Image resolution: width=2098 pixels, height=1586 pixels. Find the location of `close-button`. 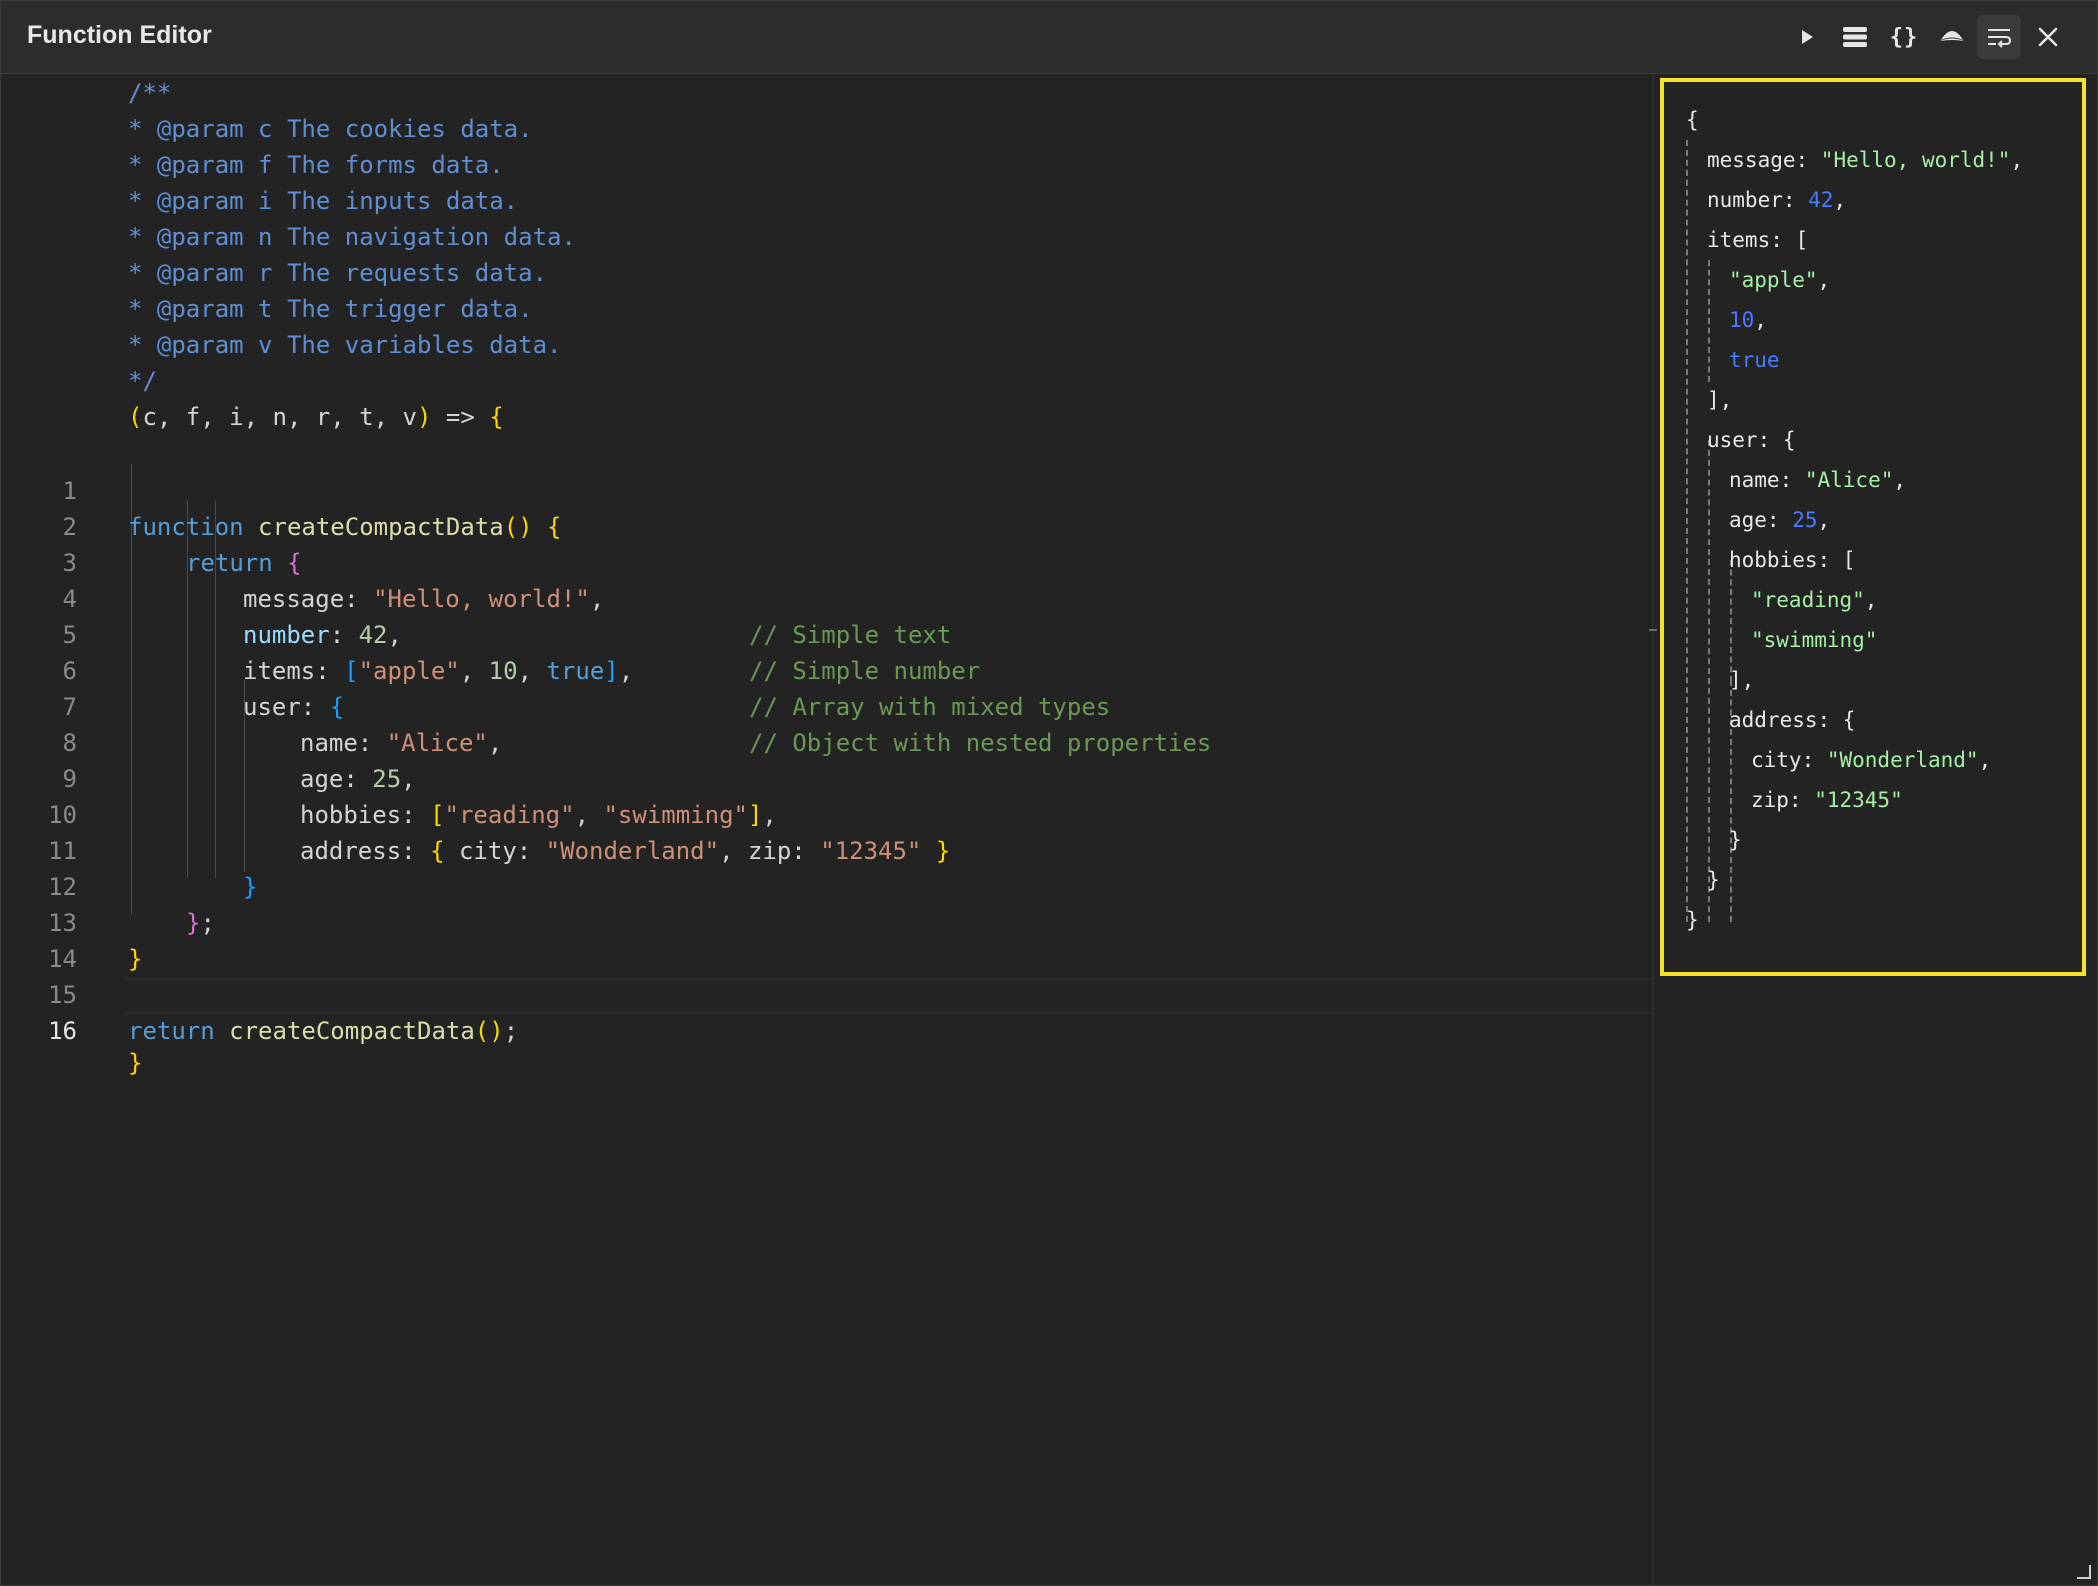

close-button is located at coordinates (2048, 37).